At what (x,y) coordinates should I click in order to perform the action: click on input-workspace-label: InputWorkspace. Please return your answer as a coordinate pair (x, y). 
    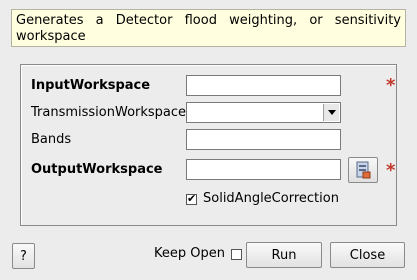
    Looking at the image, I should click on (91, 85).